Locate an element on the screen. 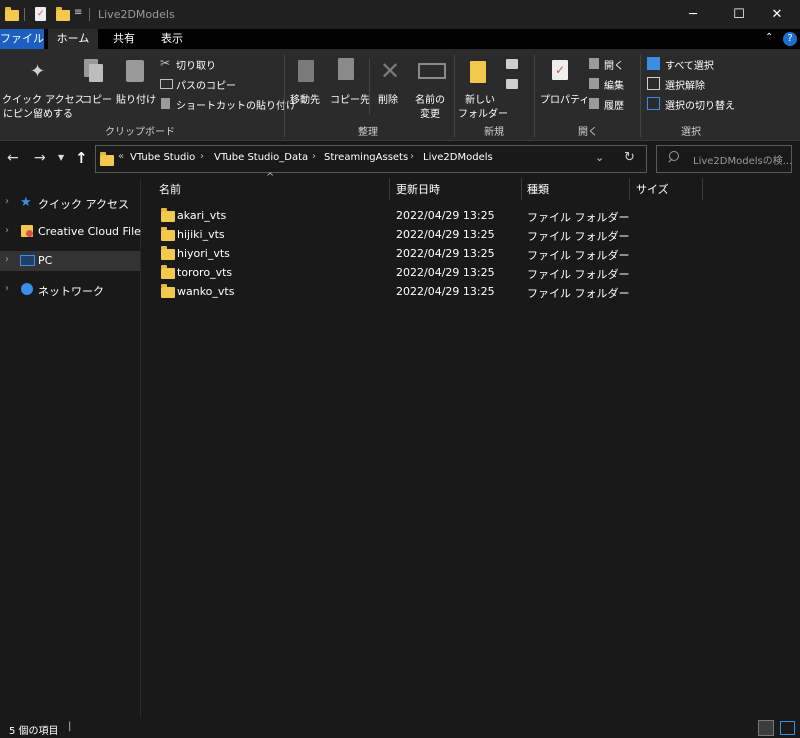  rename-label-line2: 変更 is located at coordinates (430, 114).